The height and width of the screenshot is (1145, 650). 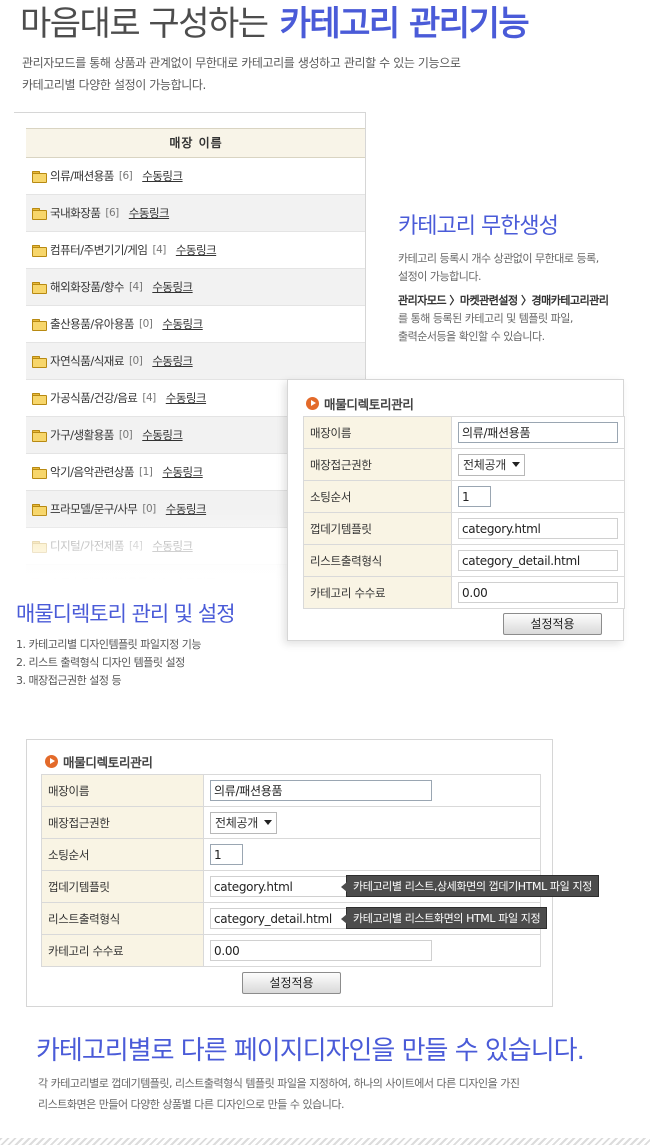 I want to click on shop-list-item: 컴퓨터/주변기기/게임 [4] 수동링크, so click(x=195, y=250).